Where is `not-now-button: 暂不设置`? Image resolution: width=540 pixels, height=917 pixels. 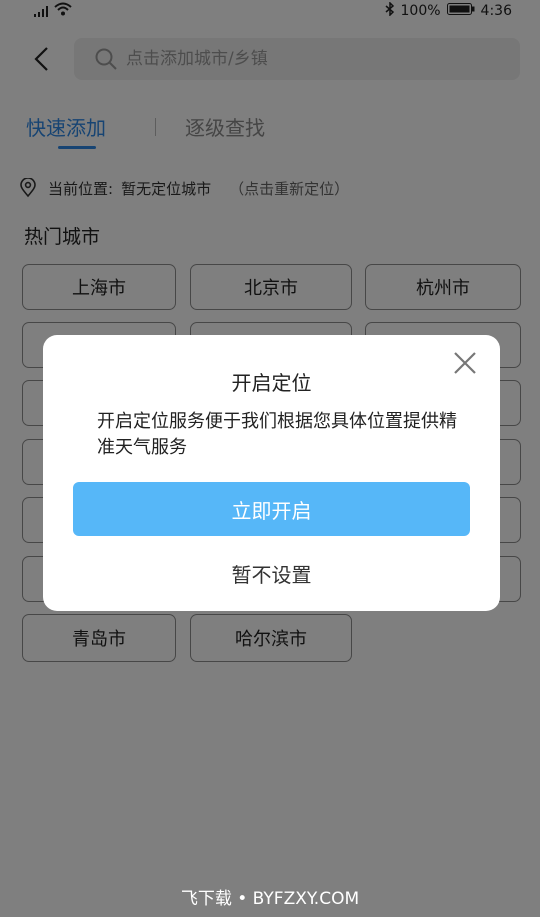
not-now-button: 暂不设置 is located at coordinates (271, 573).